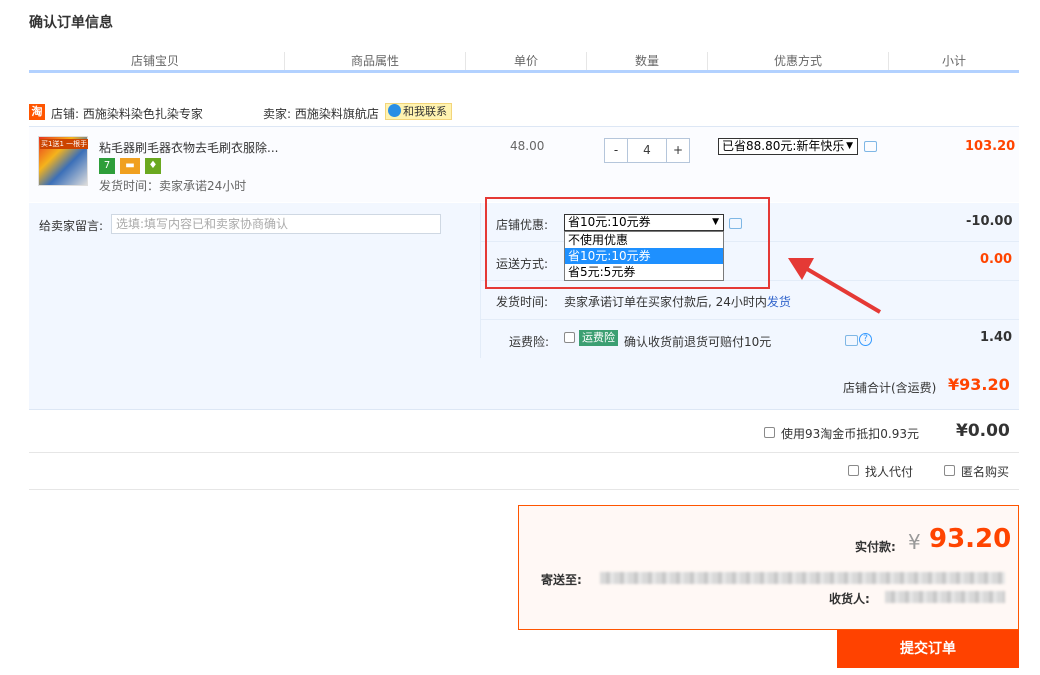  Describe the element at coordinates (627, 243) in the screenshot. I see `annotation-highlight-box` at that location.